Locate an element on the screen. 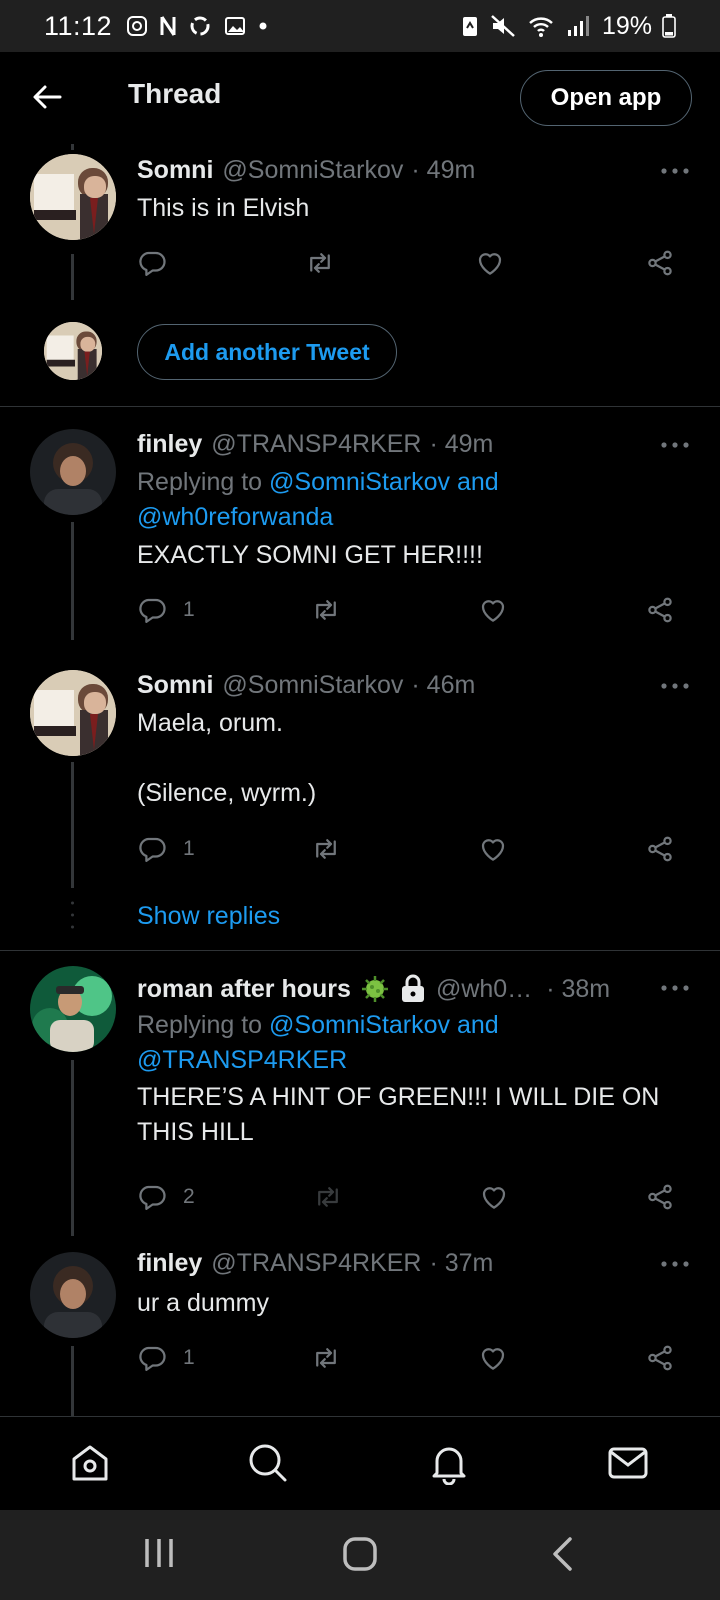  retweet-button-disabled is located at coordinates (328, 1197).